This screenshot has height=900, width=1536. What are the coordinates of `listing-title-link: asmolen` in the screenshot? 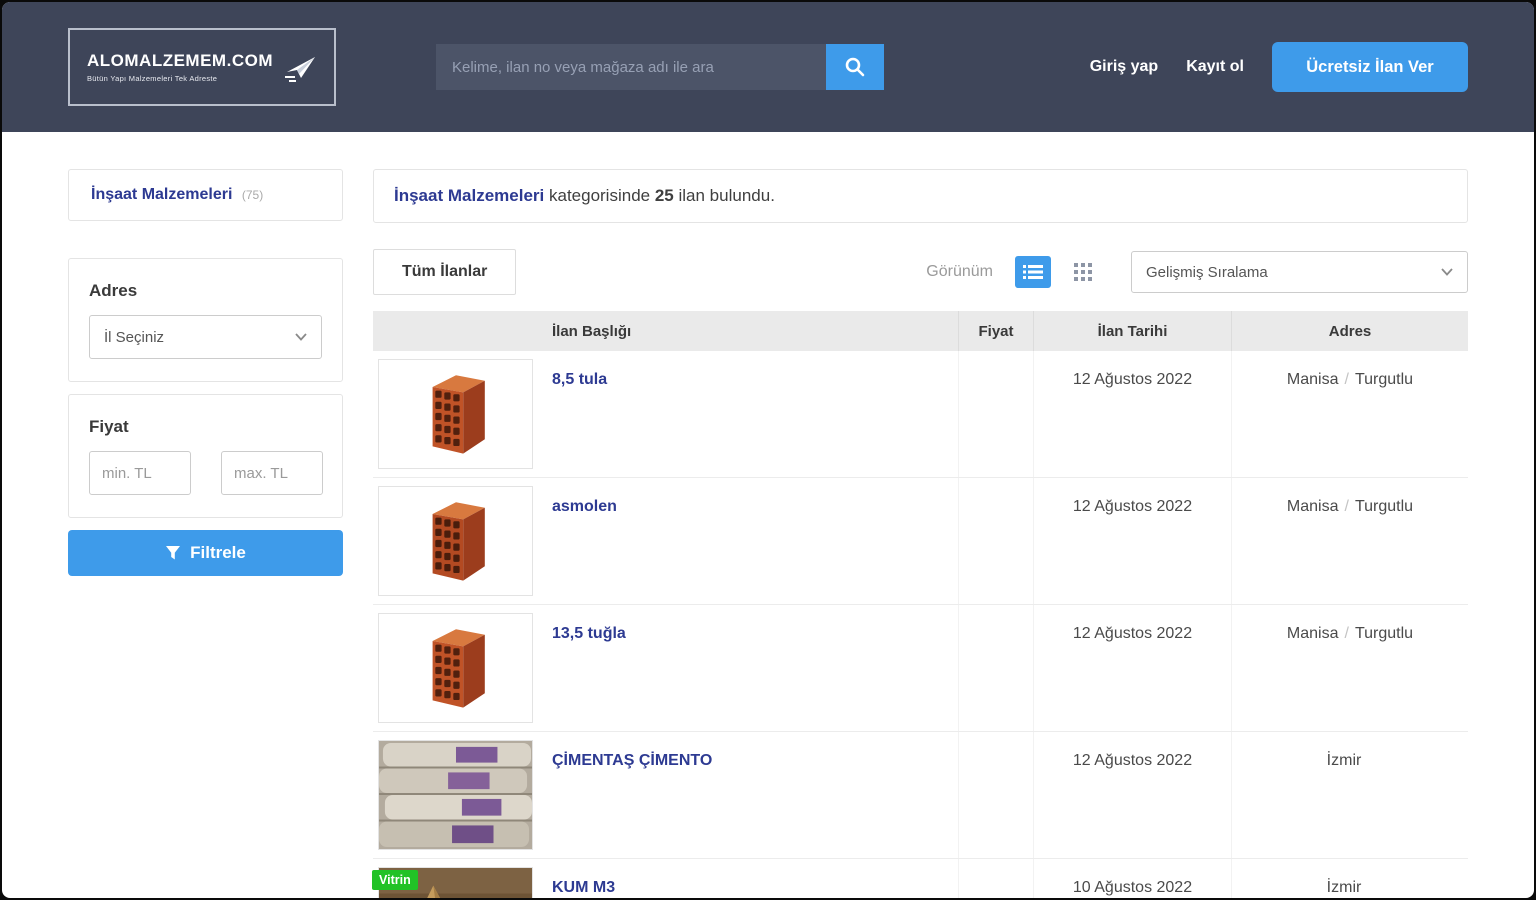 It's located at (584, 506).